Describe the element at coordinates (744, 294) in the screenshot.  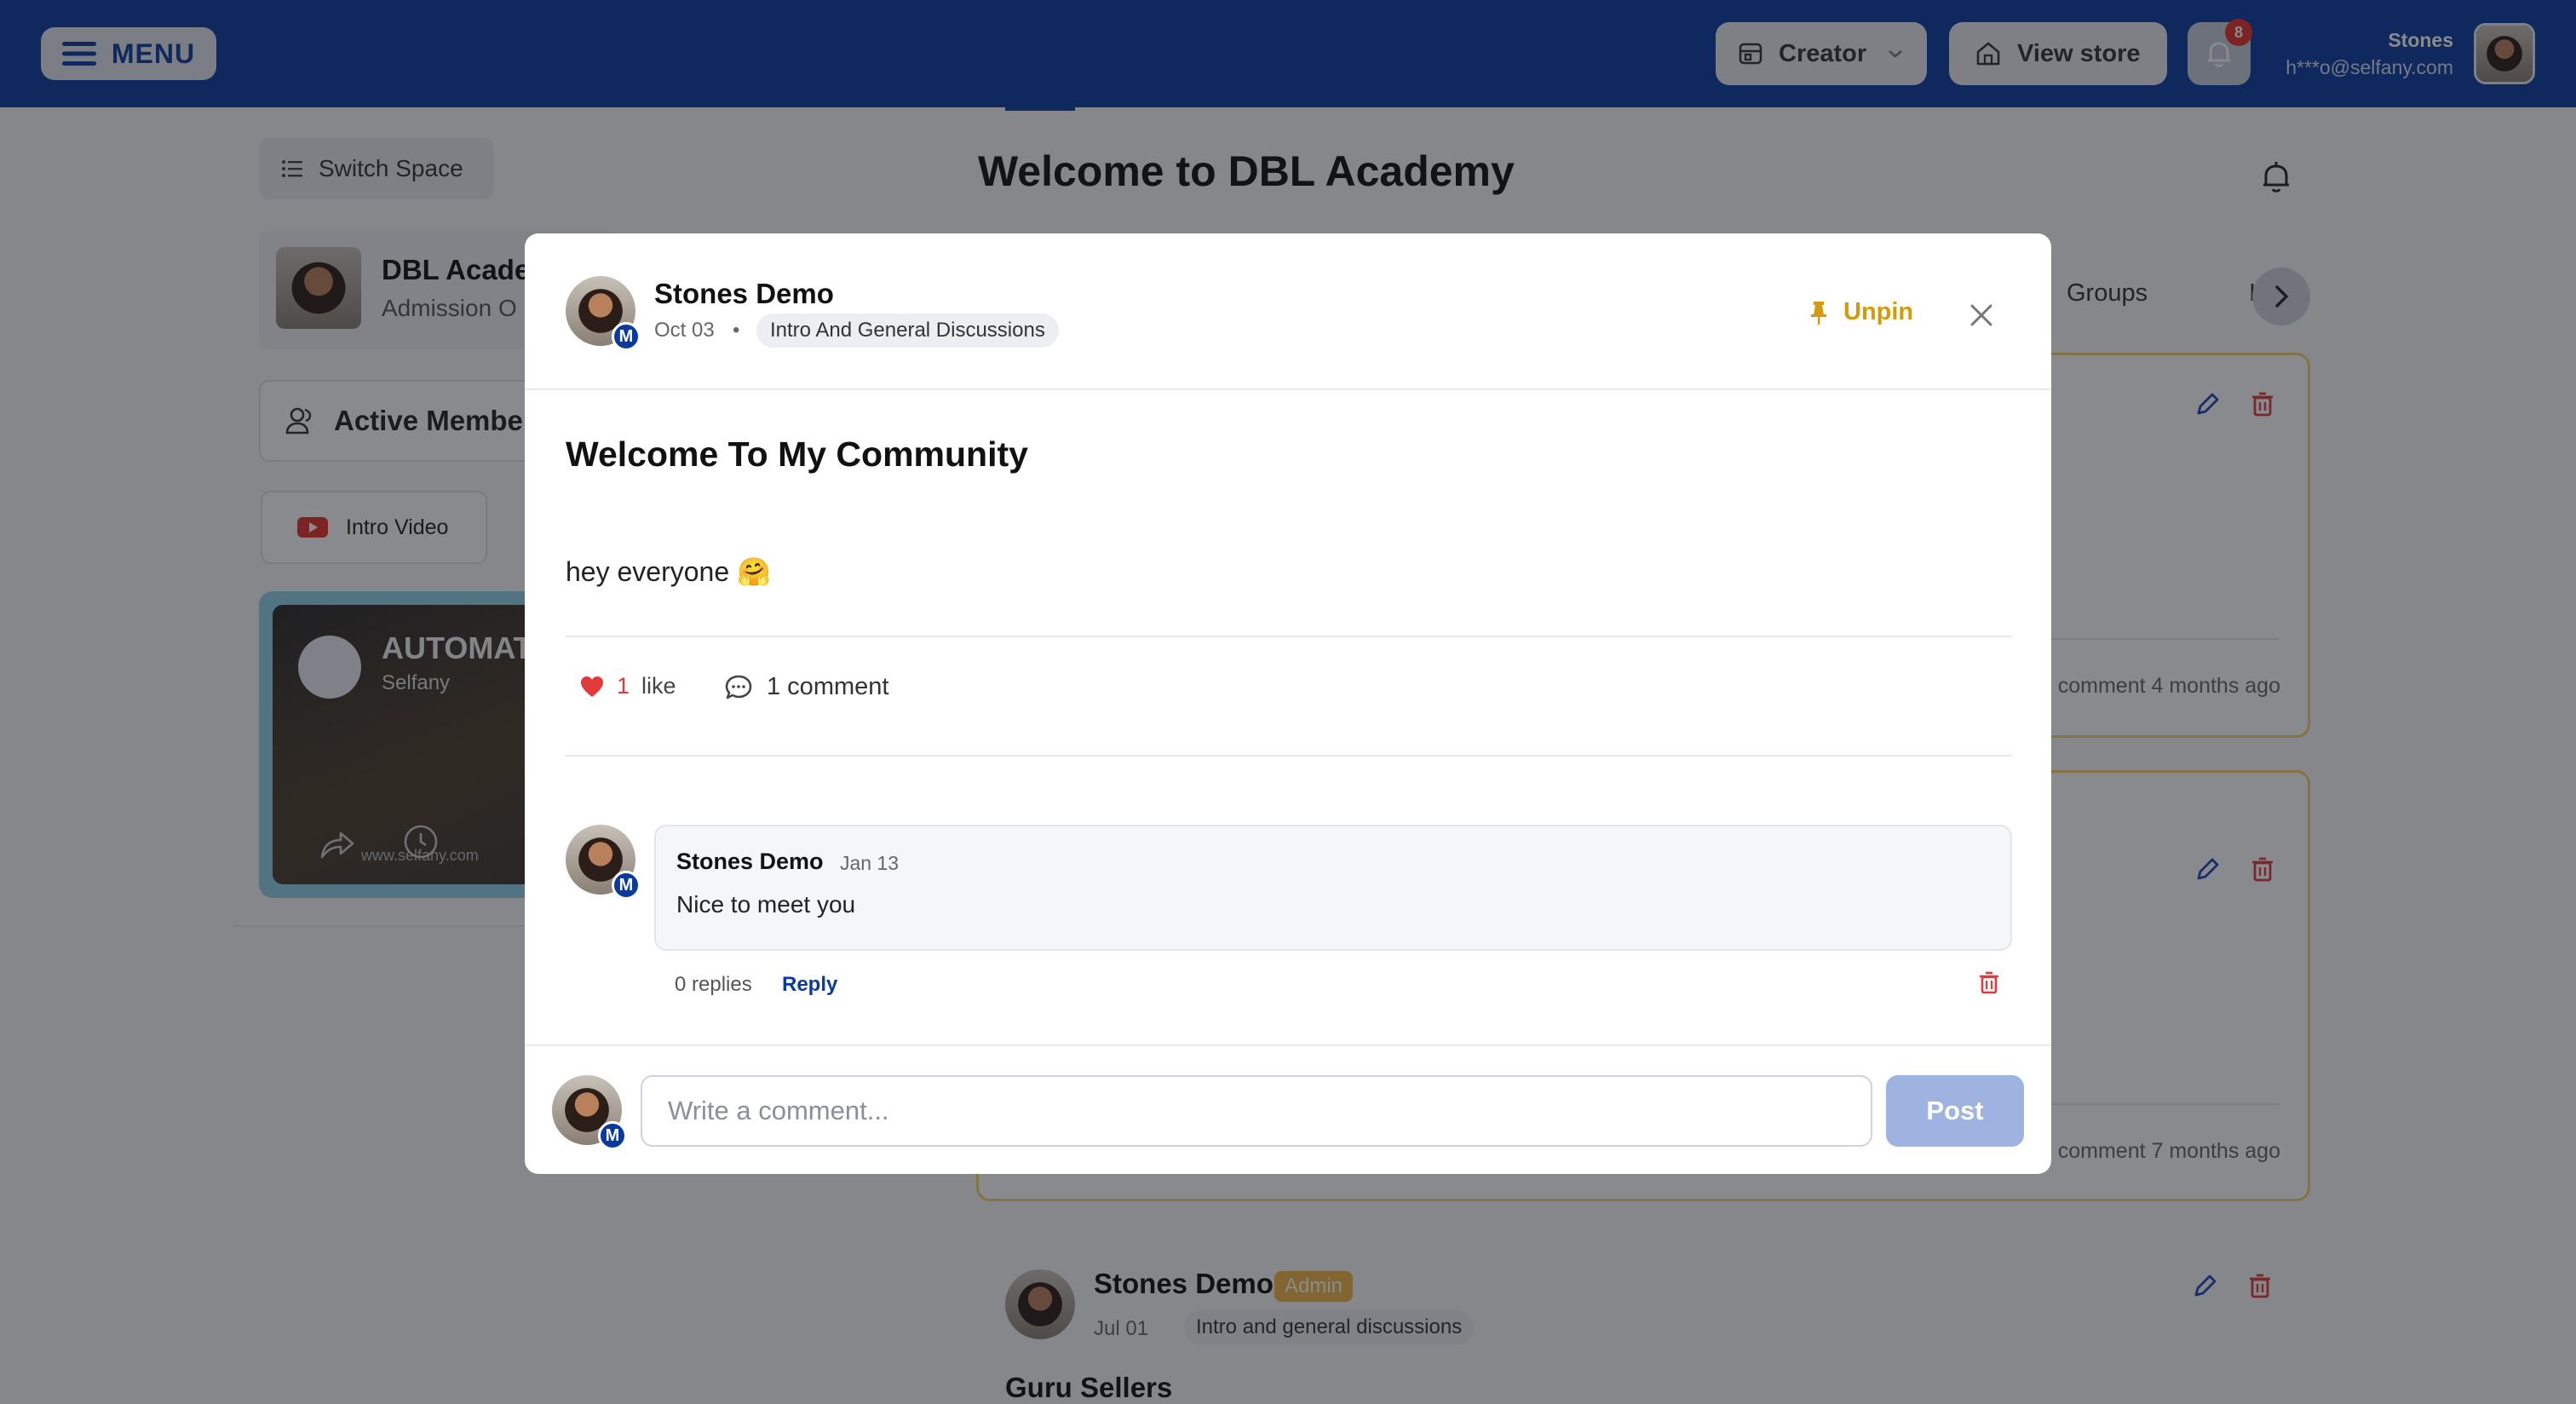
I see `post-author: Stones Demo` at that location.